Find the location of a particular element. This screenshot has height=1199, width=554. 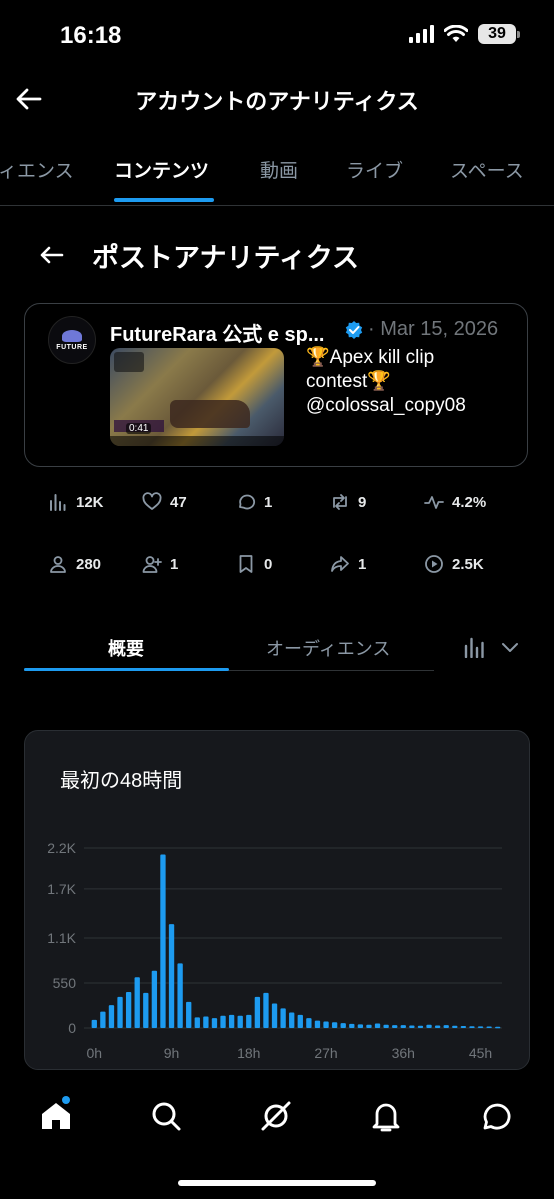

metric-bookmarks: 0 is located at coordinates (254, 564).